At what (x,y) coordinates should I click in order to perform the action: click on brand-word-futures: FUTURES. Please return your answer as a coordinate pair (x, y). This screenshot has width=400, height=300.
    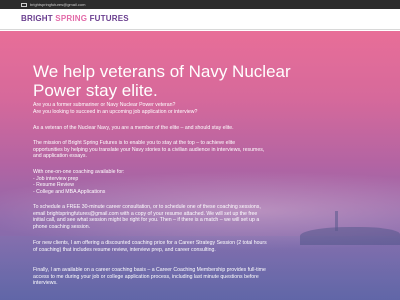
    Looking at the image, I should click on (108, 18).